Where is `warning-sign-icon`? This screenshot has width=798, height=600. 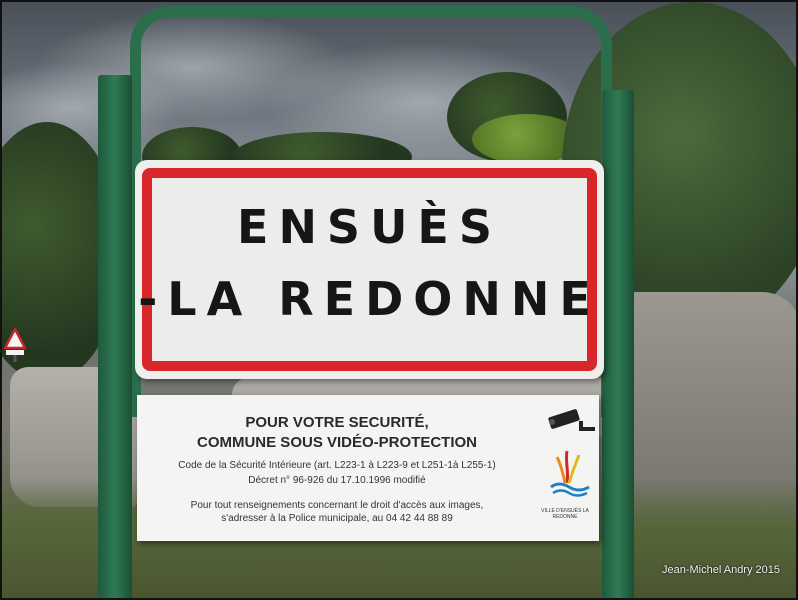 warning-sign-icon is located at coordinates (15, 345).